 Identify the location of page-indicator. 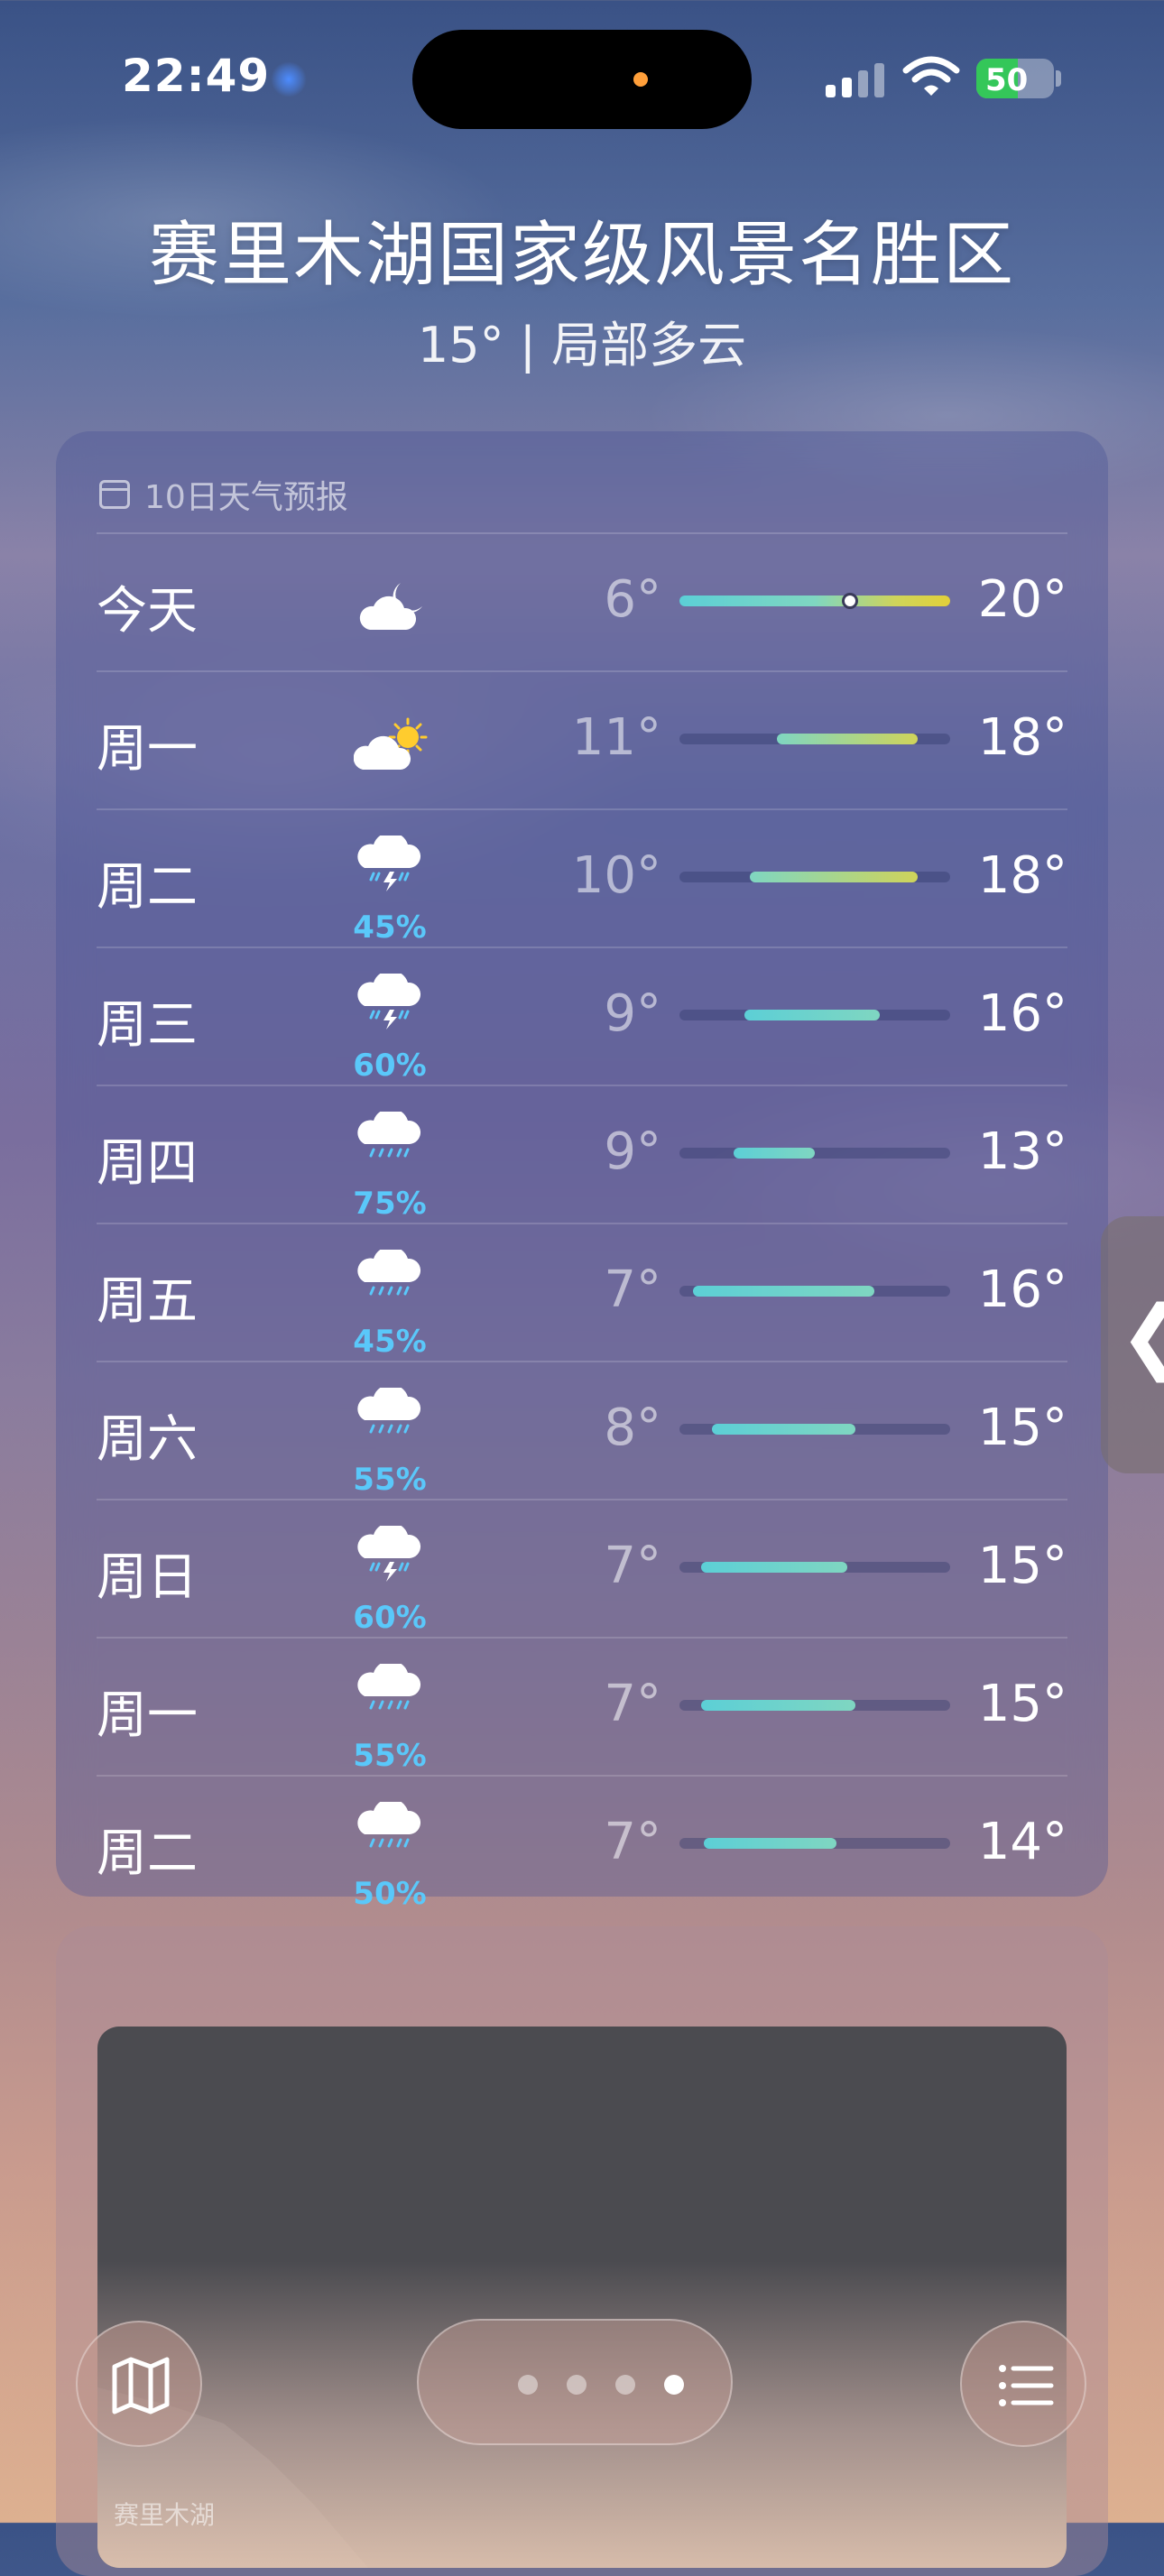
(575, 2382).